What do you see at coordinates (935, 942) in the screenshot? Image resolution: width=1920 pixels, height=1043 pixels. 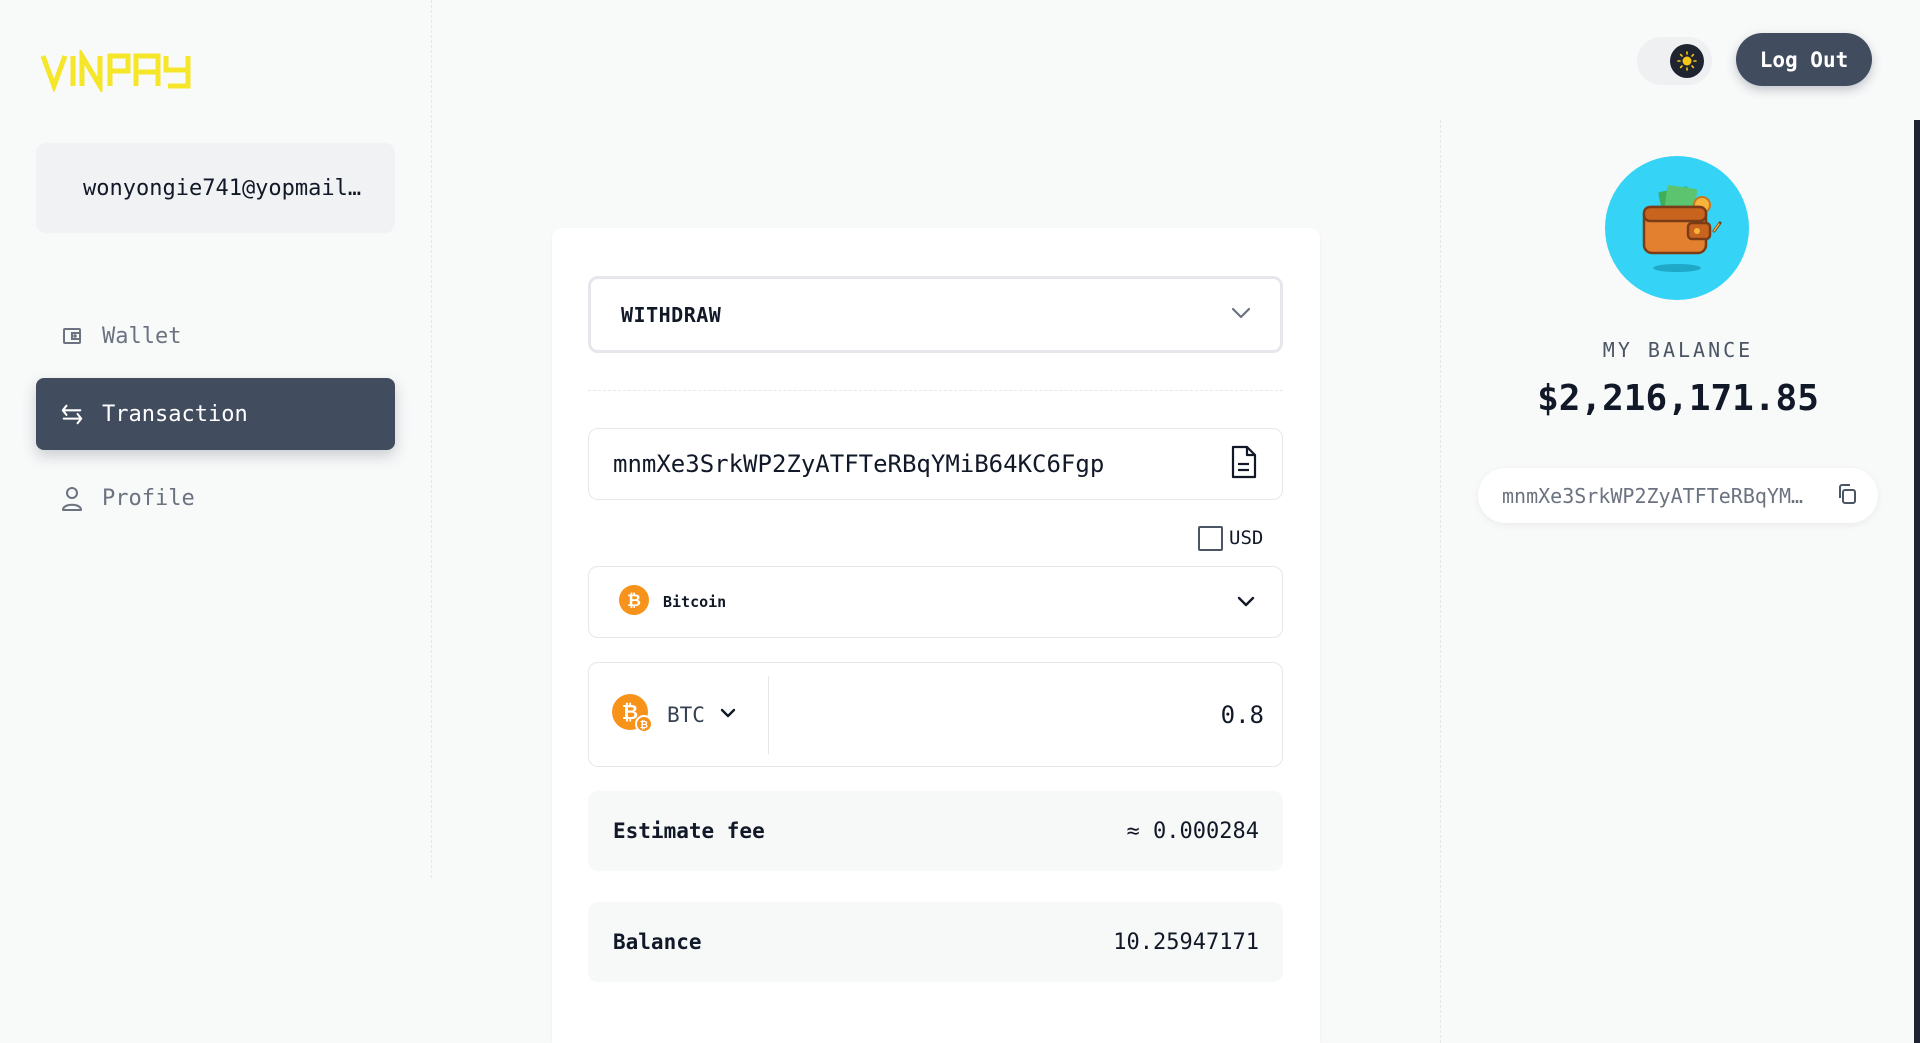 I see `balance-row: Balance 10.25947171` at bounding box center [935, 942].